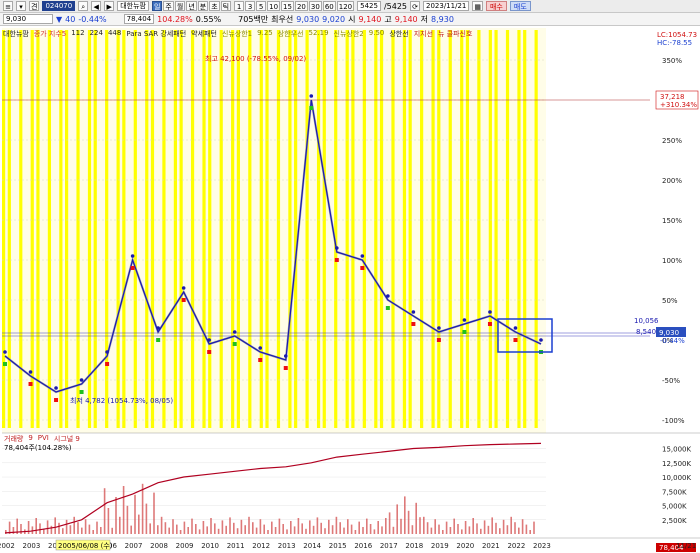  Describe the element at coordinates (415, 6) in the screenshot. I see `refresh-icon: ⟳` at that location.